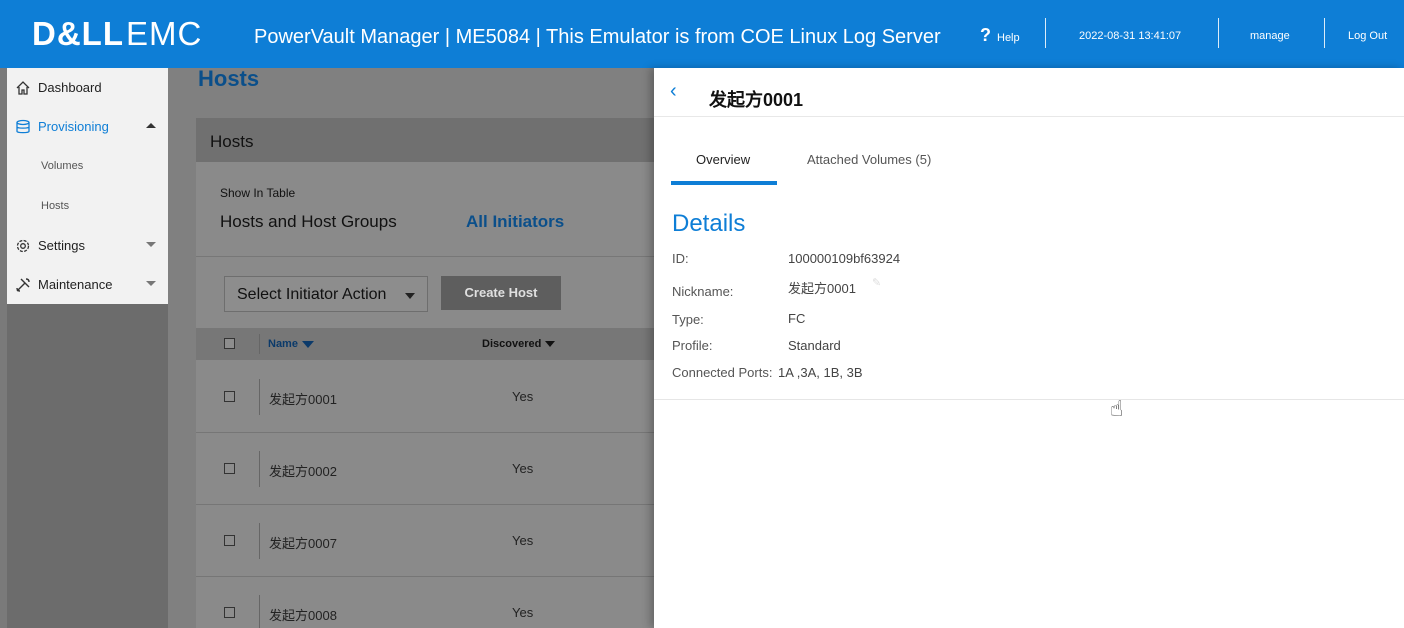  Describe the element at coordinates (1367, 36) in the screenshot. I see `logout-link: Log Out` at that location.